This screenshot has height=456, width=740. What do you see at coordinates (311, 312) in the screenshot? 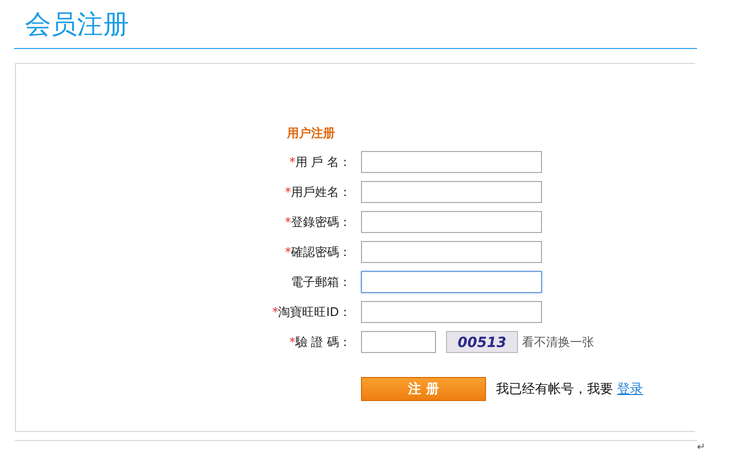
I see `field-label: *淘寶旺旺ID：` at bounding box center [311, 312].